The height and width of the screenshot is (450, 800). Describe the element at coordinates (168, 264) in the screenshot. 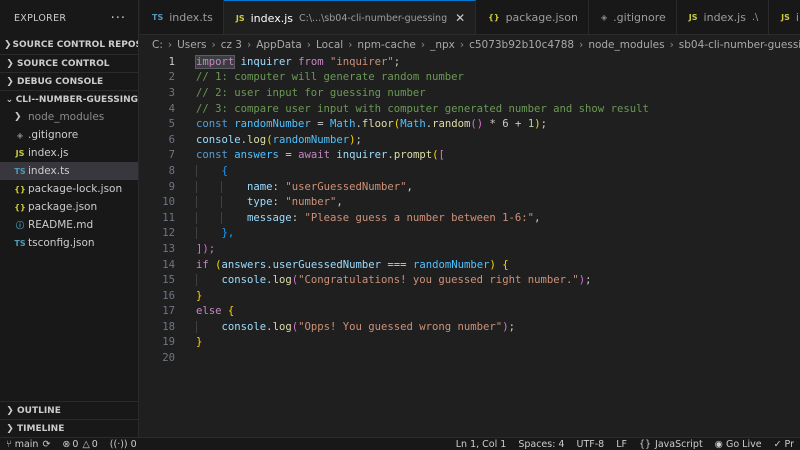

I see `line-number: 14` at that location.